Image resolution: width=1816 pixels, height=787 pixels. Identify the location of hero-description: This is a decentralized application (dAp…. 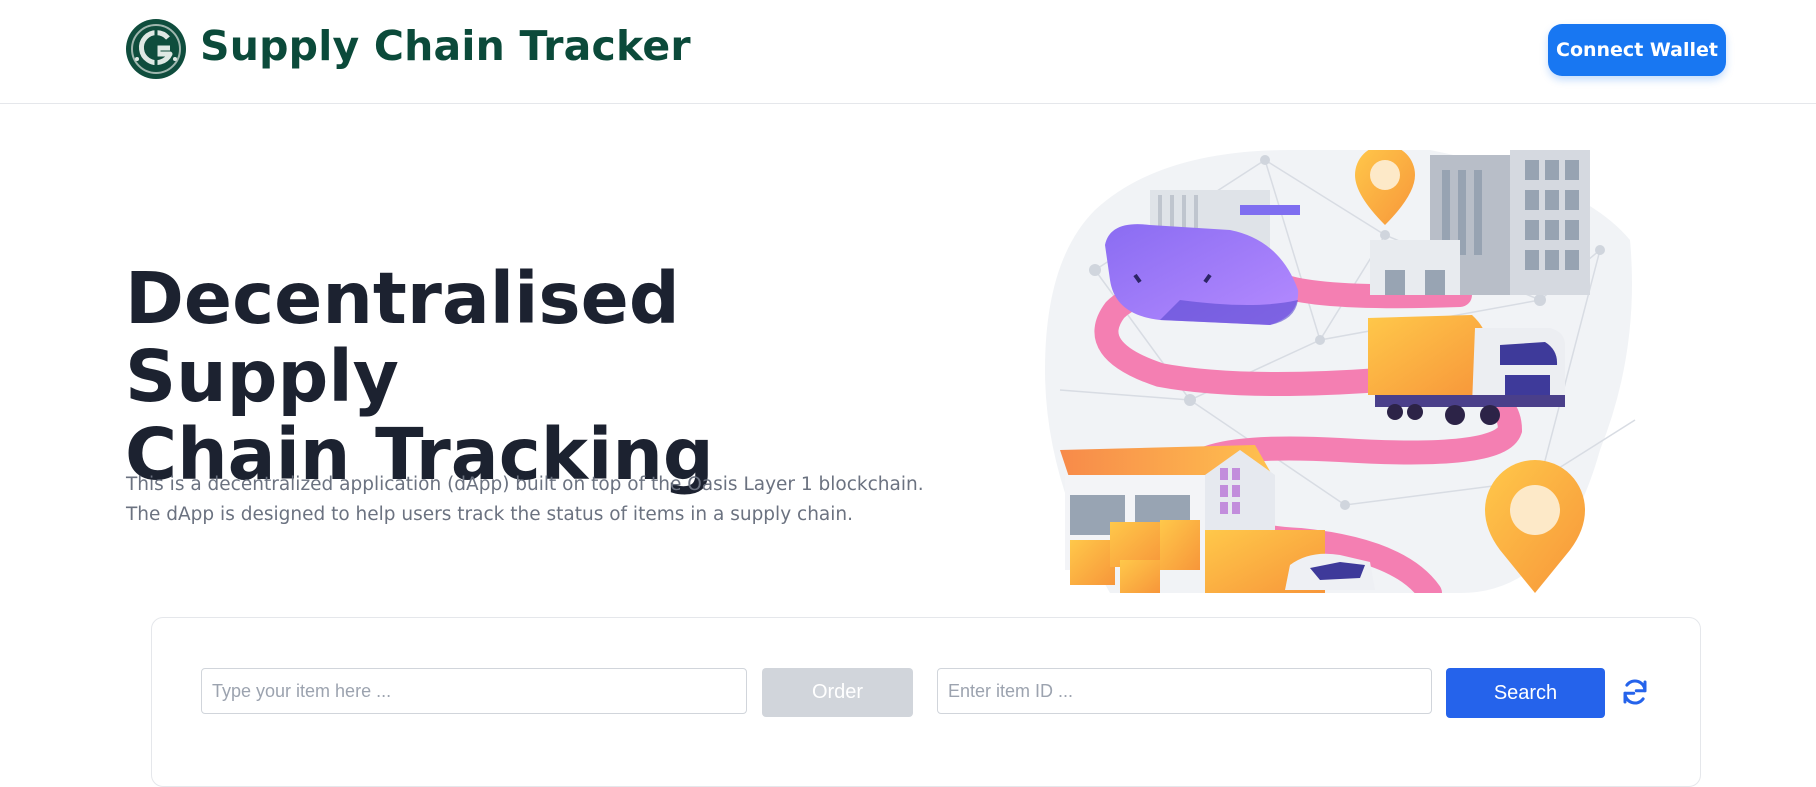
(526, 500).